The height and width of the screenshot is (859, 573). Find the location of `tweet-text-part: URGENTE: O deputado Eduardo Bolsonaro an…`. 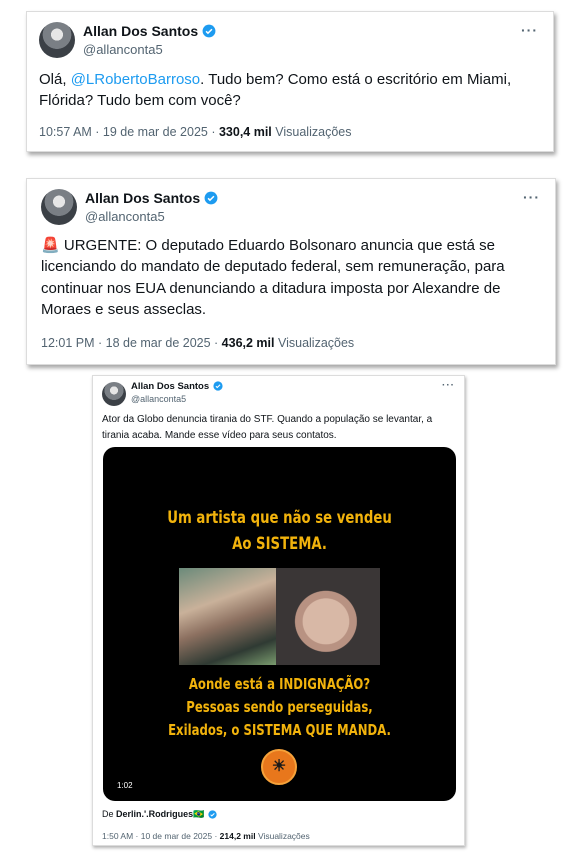

tweet-text-part: URGENTE: O deputado Eduardo Bolsonaro an… is located at coordinates (273, 277).